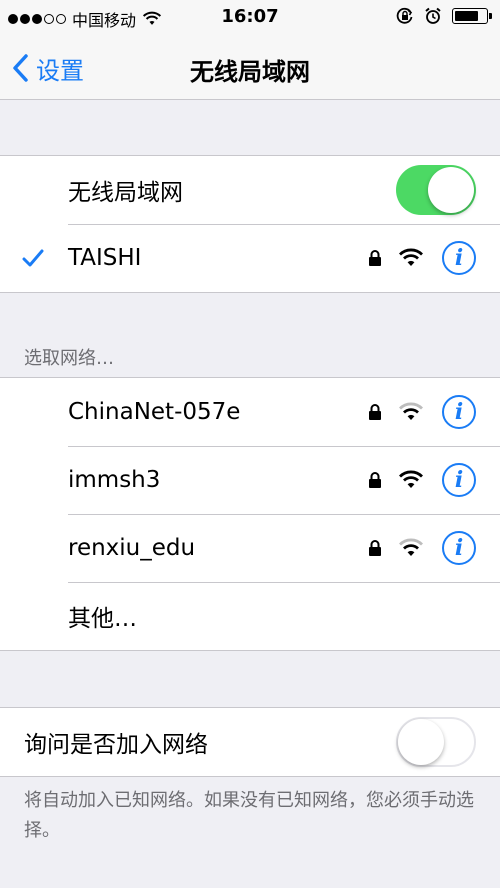  Describe the element at coordinates (116, 745) in the screenshot. I see `ask-to-join-label: 询问是否加入网络` at that location.